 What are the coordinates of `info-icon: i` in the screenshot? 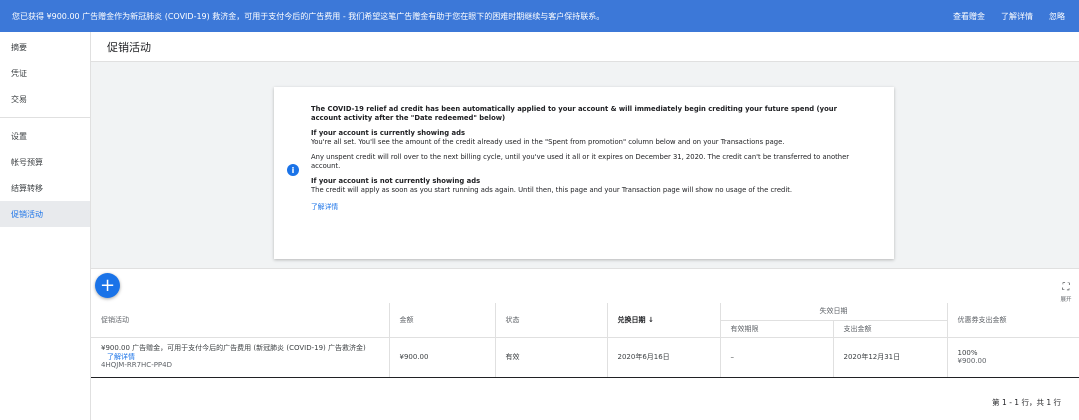 It's located at (293, 170).